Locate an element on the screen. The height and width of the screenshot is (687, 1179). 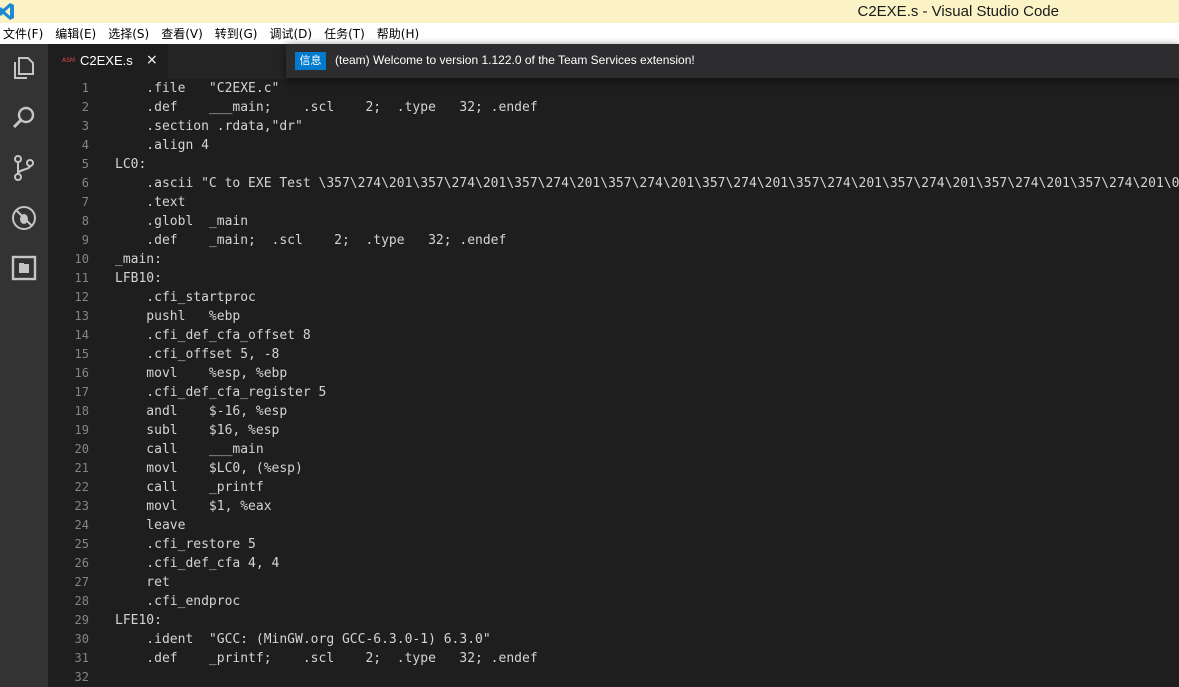
code-line: 7 .text is located at coordinates (613, 202).